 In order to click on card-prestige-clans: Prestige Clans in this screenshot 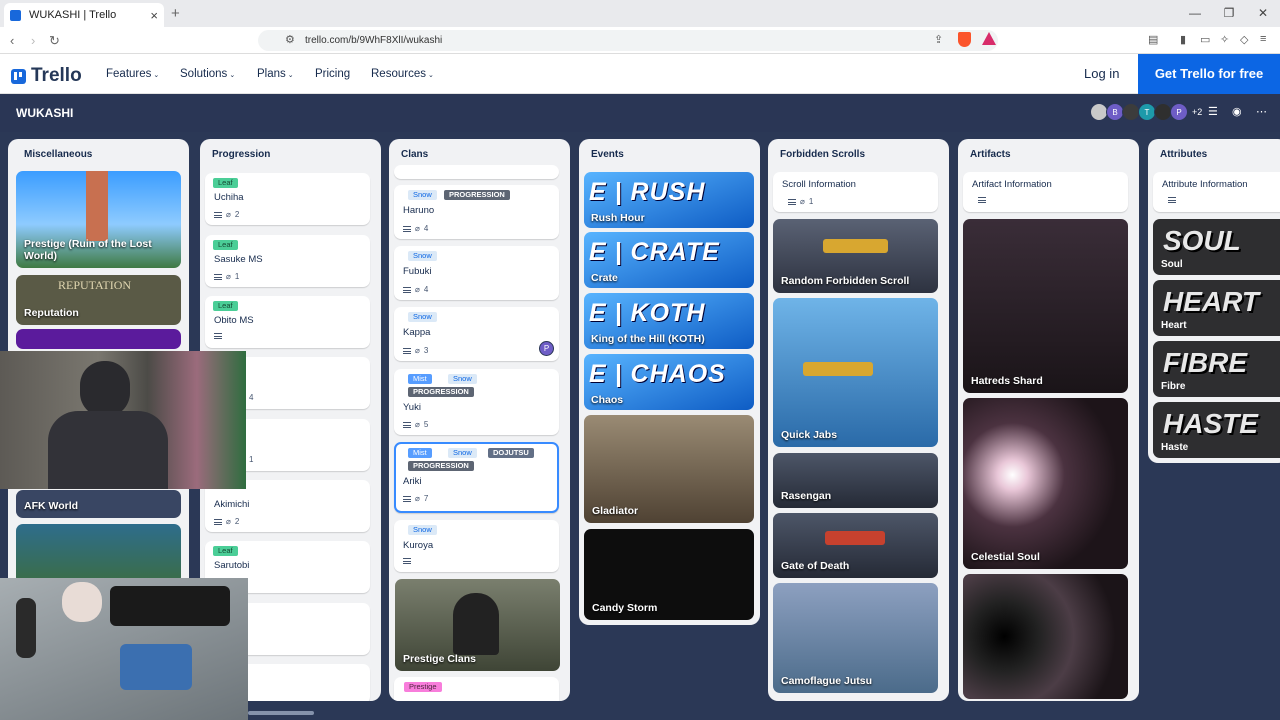, I will do `click(477, 625)`.